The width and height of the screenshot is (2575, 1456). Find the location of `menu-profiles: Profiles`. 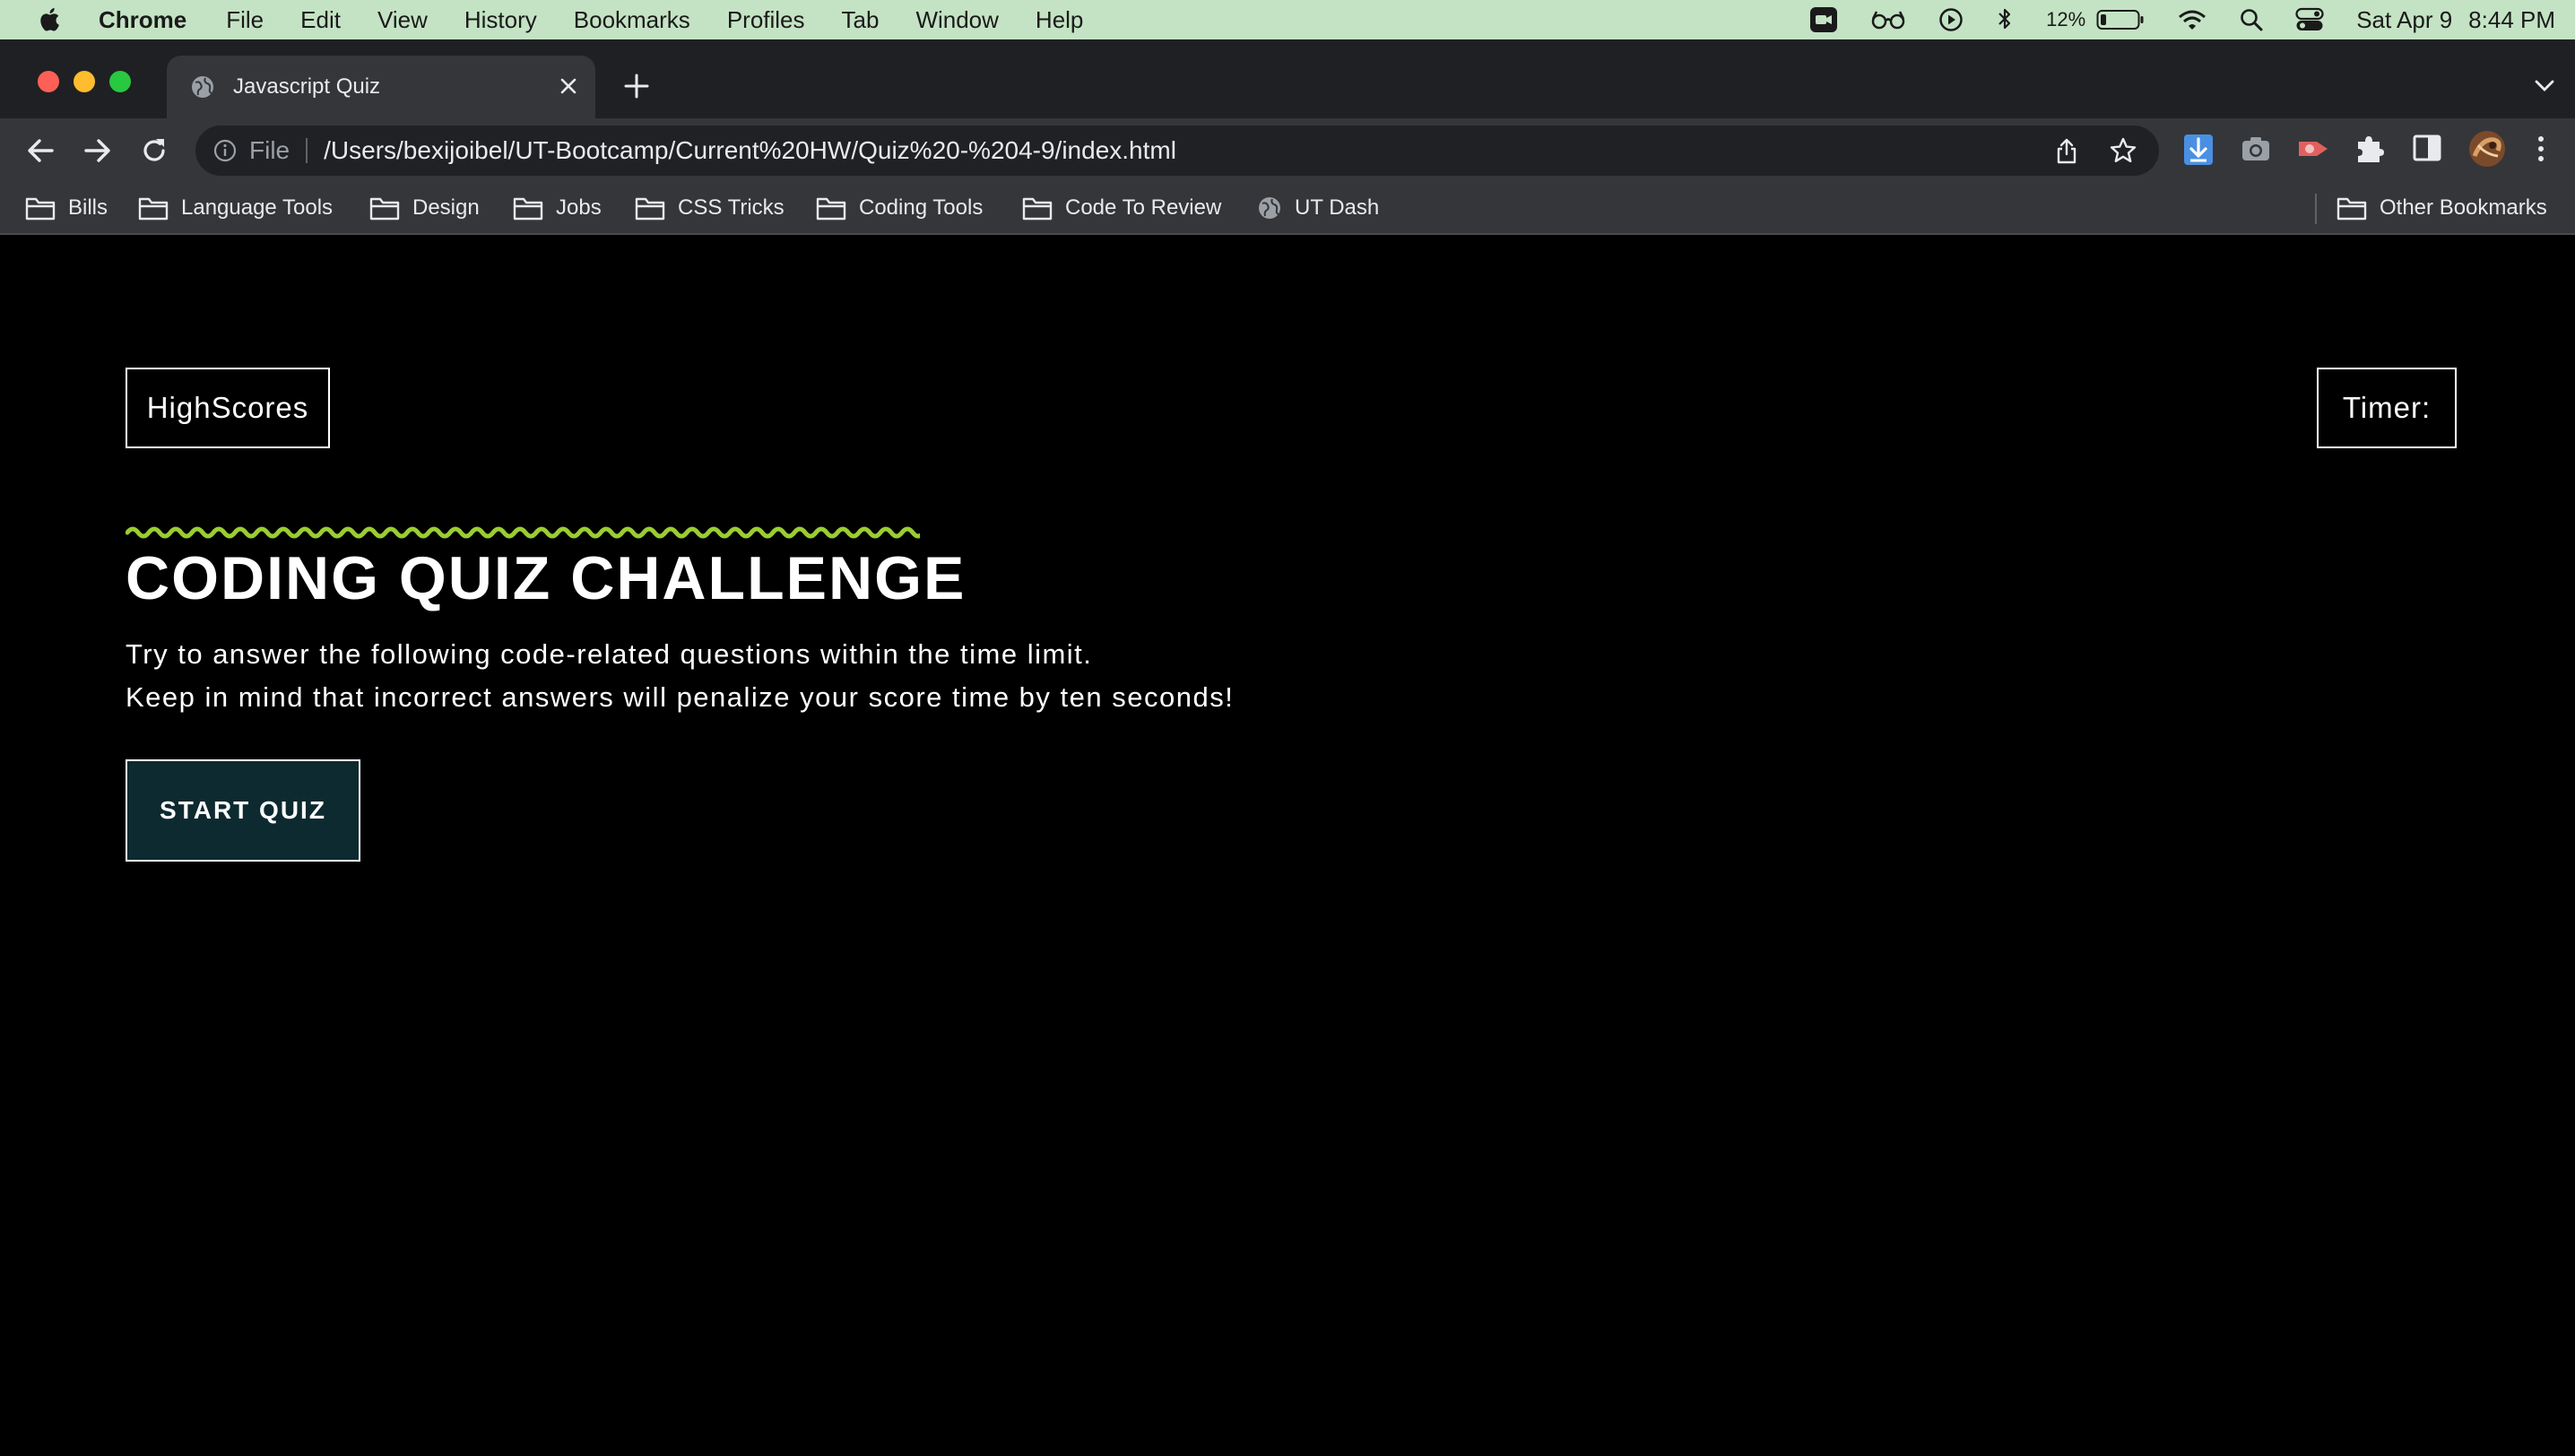

menu-profiles: Profiles is located at coordinates (766, 20).